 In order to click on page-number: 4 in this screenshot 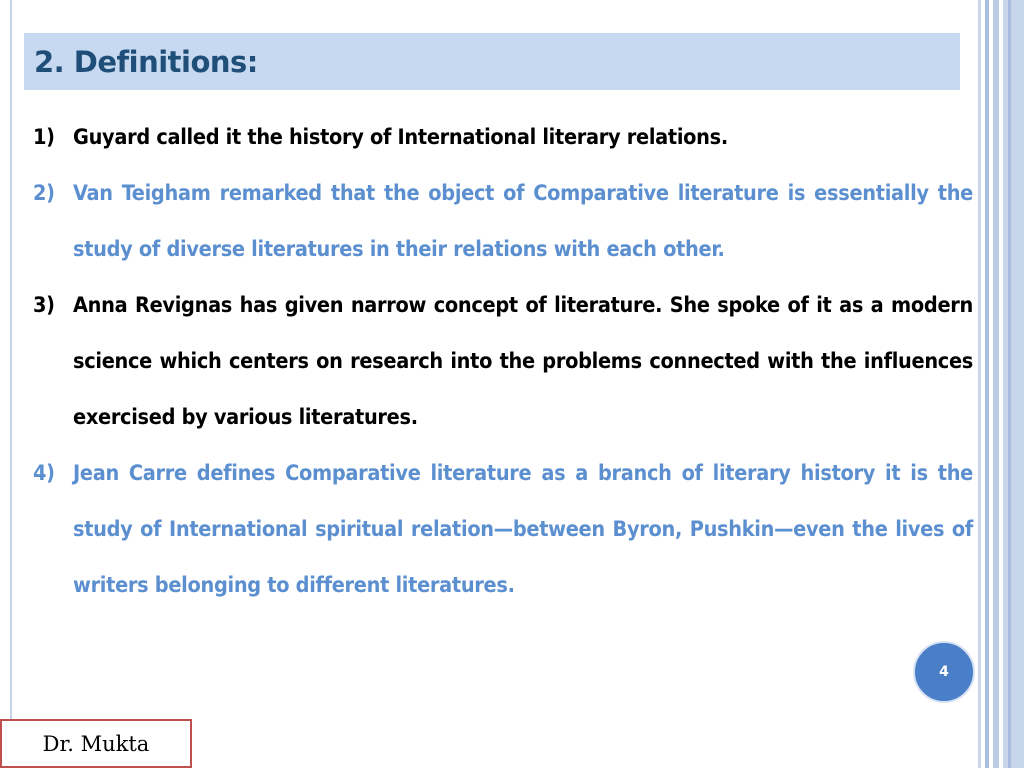, I will do `click(944, 672)`.